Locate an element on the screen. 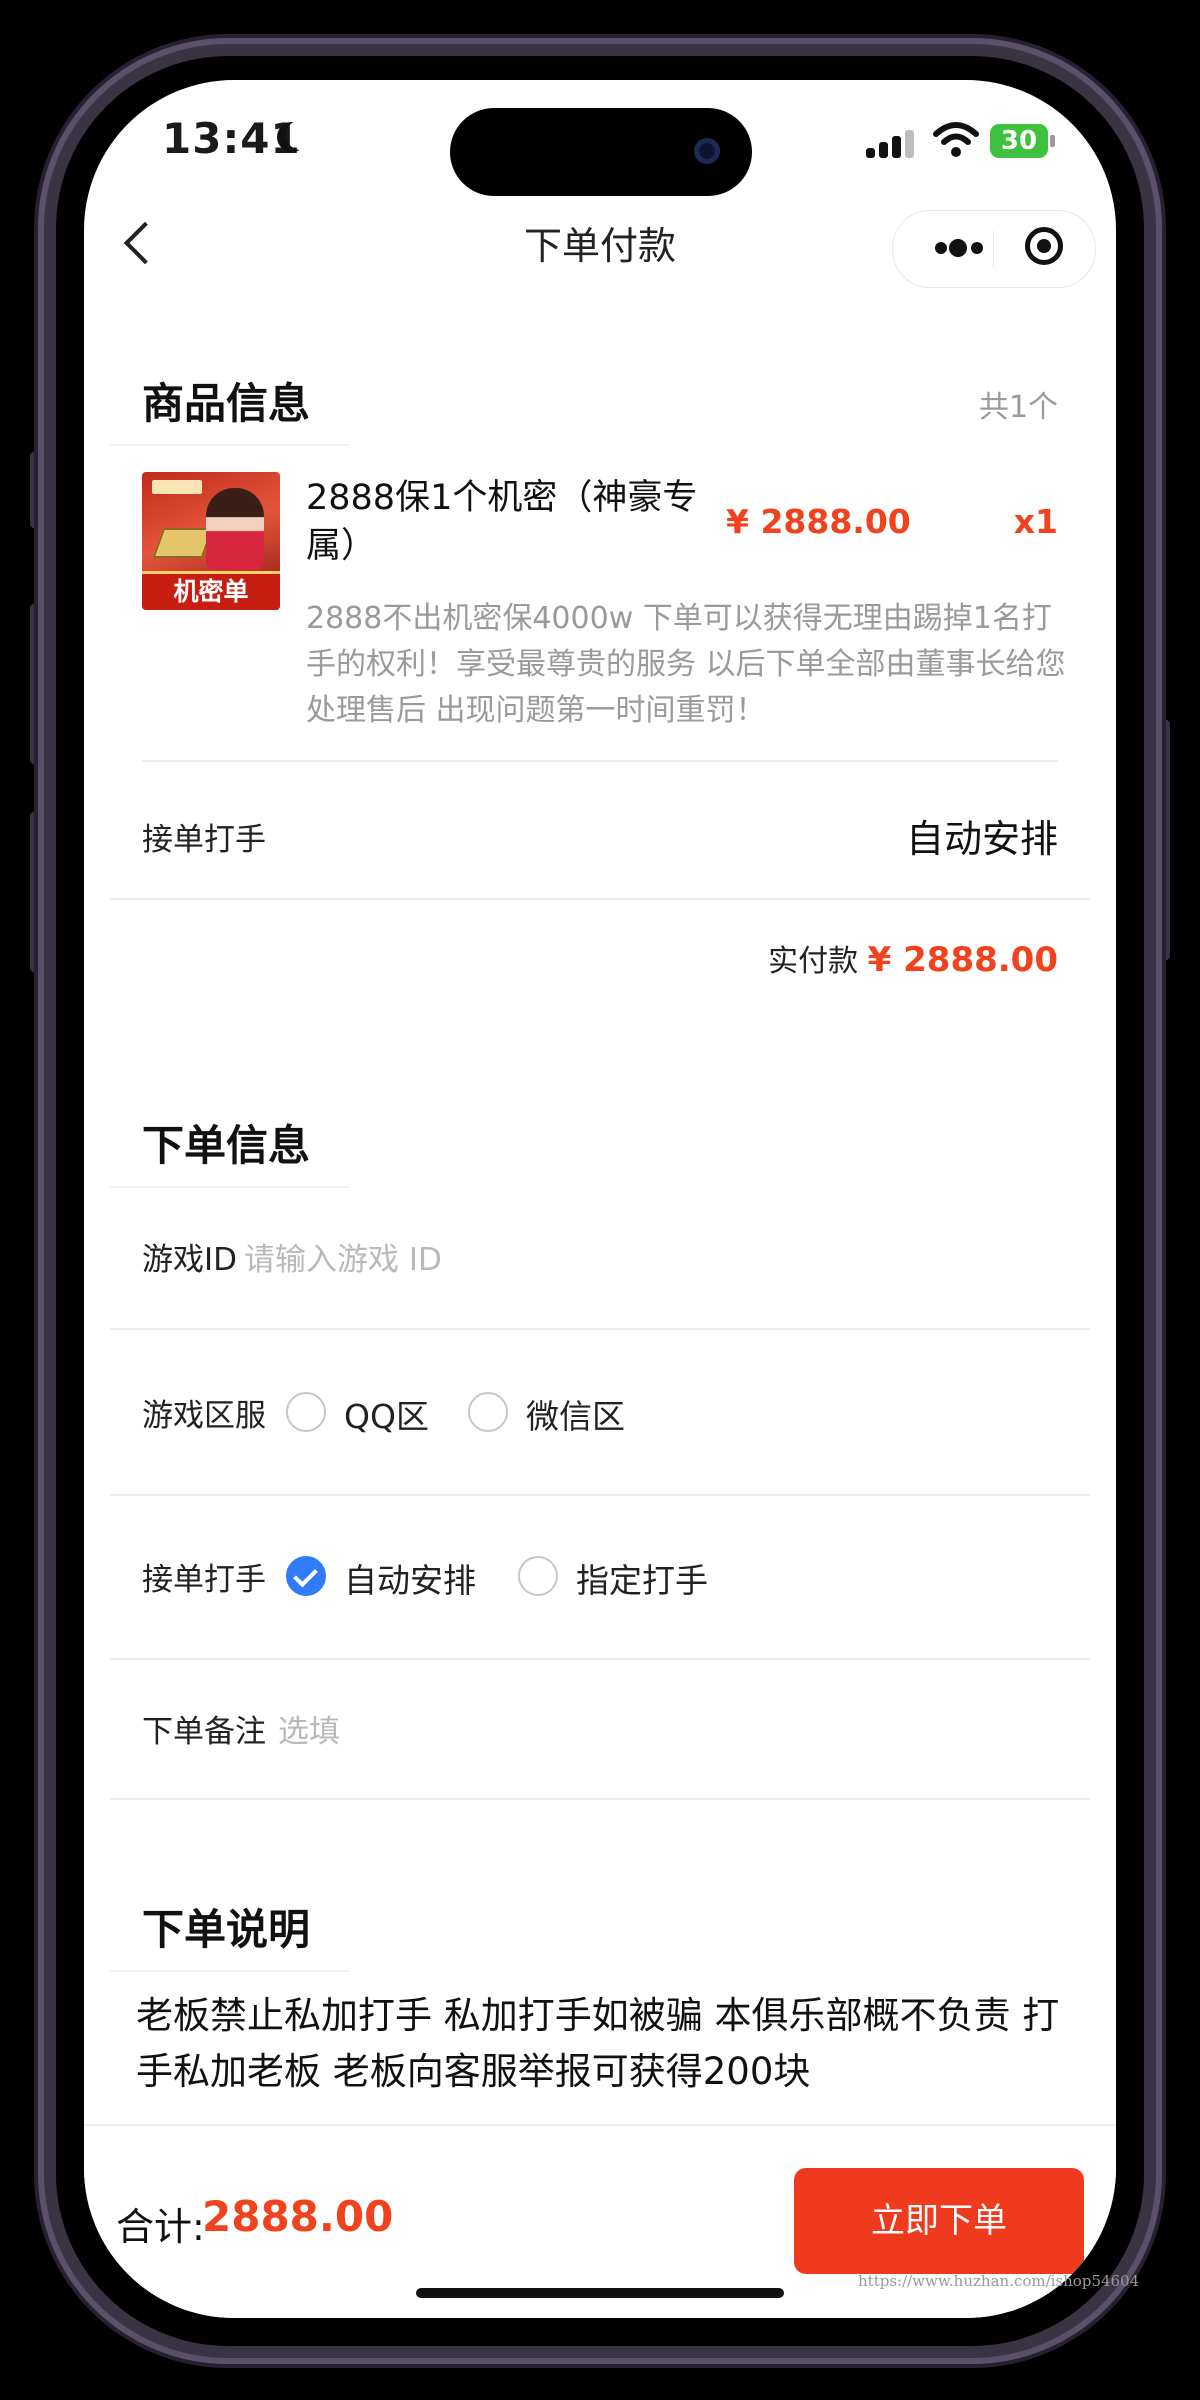  battery-icon: 30 is located at coordinates (1019, 141).